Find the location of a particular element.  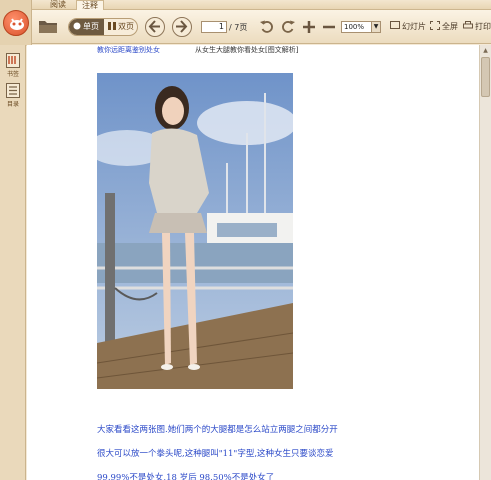

rotate-right-icon is located at coordinates (288, 27).